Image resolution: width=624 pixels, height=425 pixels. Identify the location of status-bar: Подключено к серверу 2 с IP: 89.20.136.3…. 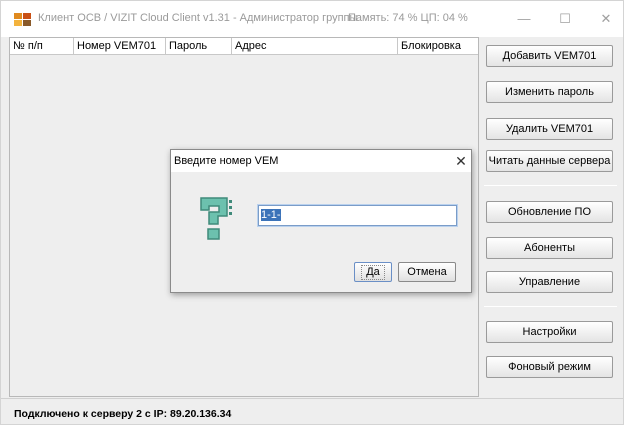
(312, 411).